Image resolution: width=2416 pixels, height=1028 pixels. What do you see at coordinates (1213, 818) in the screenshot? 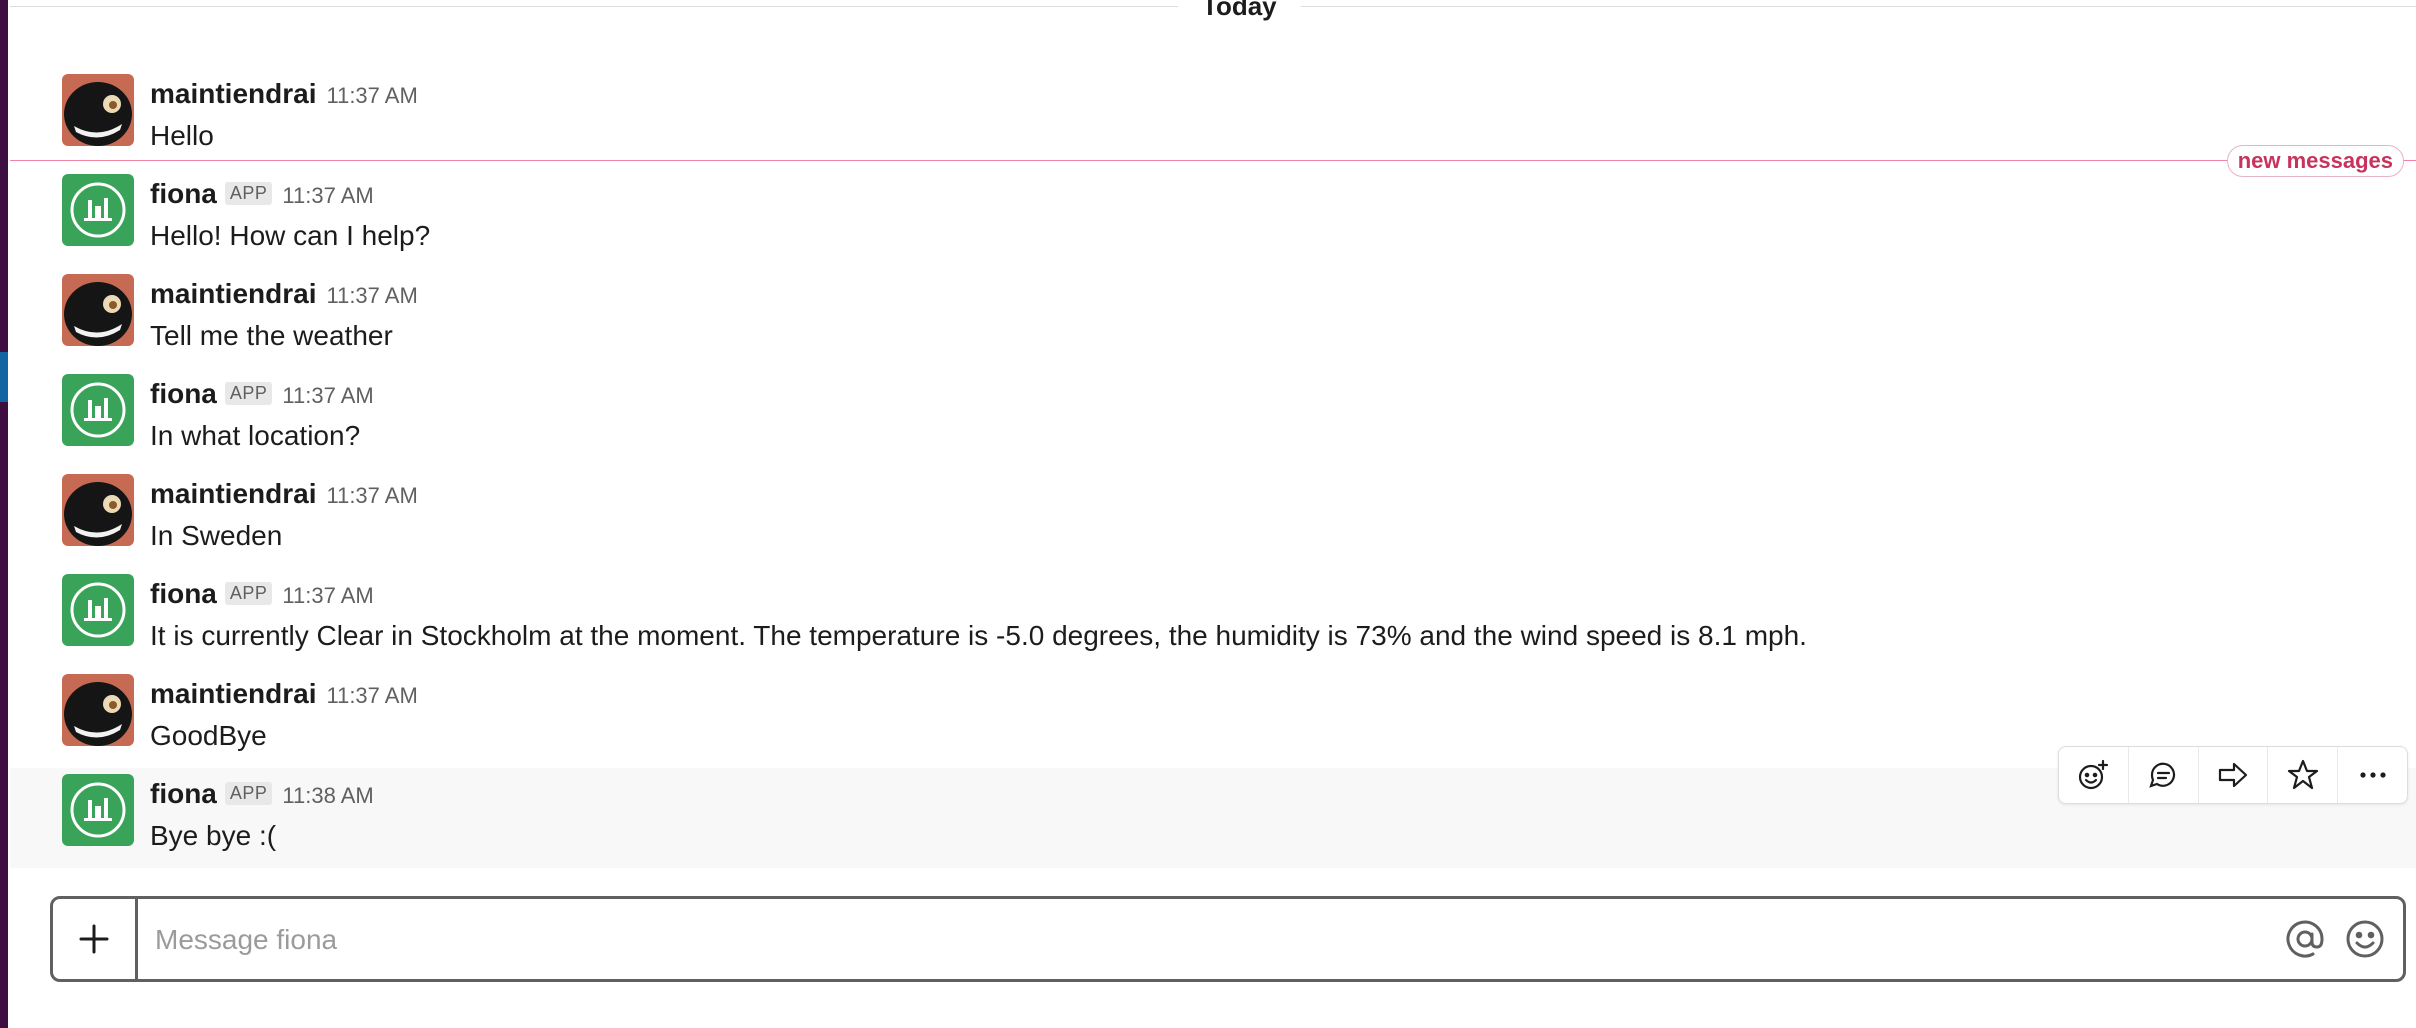
I see `message: fiona APP 11:38 AM Bye bye :(` at bounding box center [1213, 818].